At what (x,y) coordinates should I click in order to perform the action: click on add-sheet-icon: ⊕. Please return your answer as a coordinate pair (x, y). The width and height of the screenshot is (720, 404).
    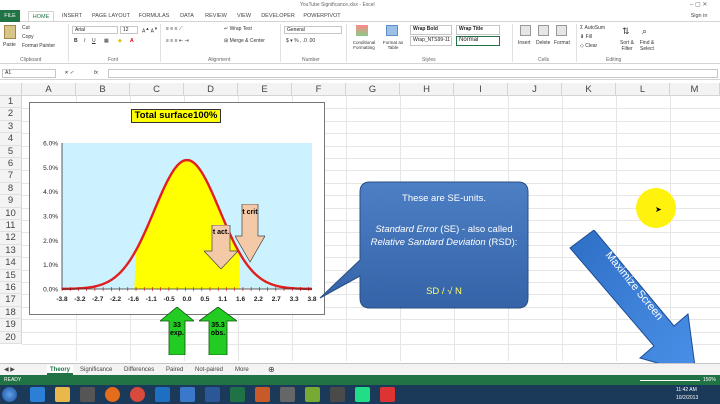
    Looking at the image, I should click on (271, 370).